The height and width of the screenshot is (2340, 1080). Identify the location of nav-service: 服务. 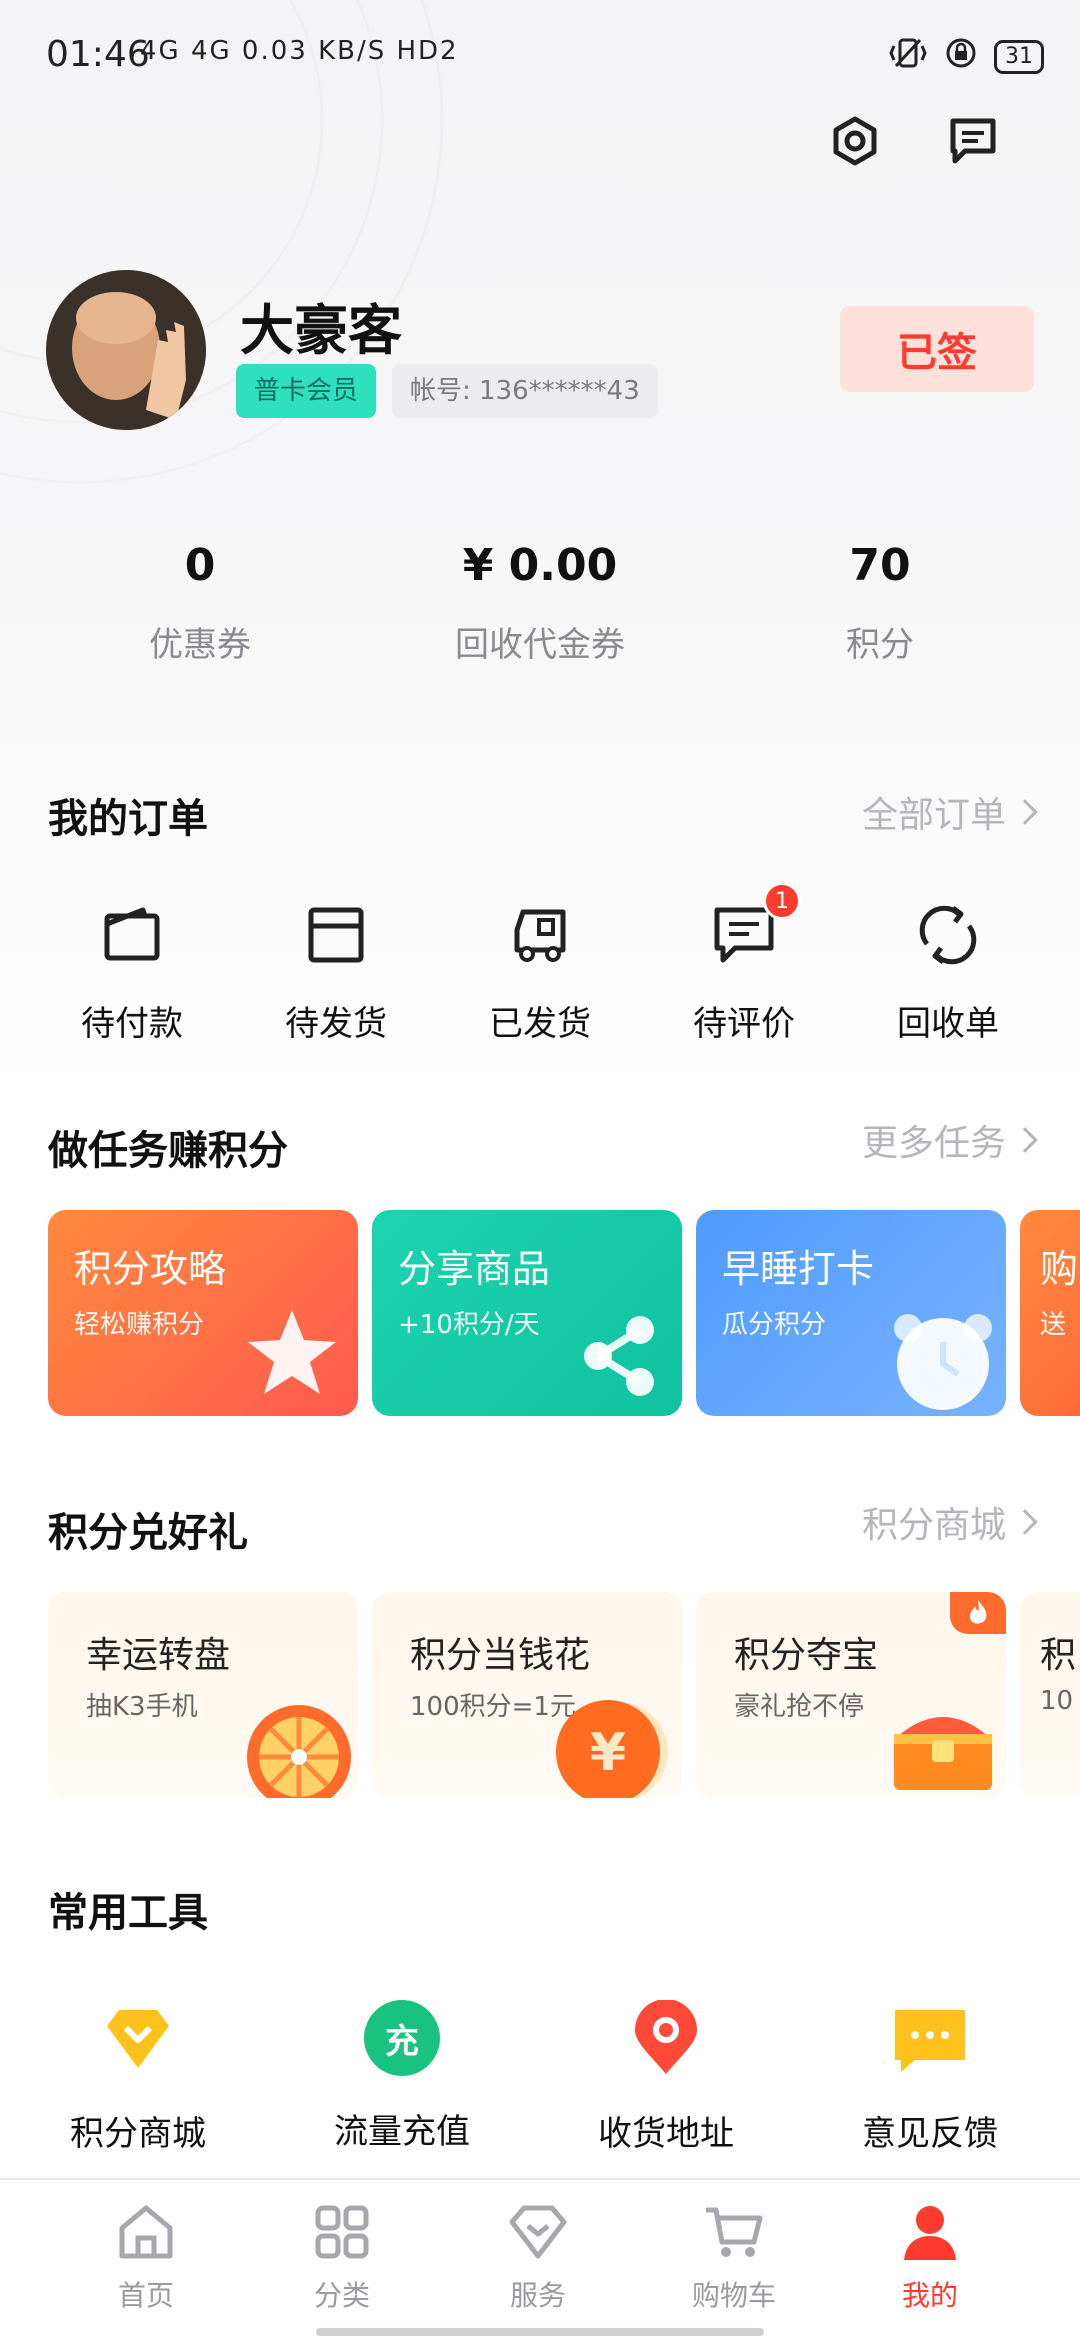
(538, 2257).